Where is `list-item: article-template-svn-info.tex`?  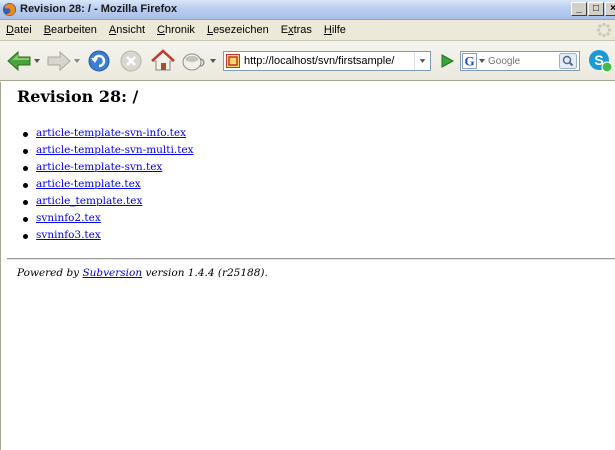
list-item: article-template-svn-info.tex is located at coordinates (108, 134).